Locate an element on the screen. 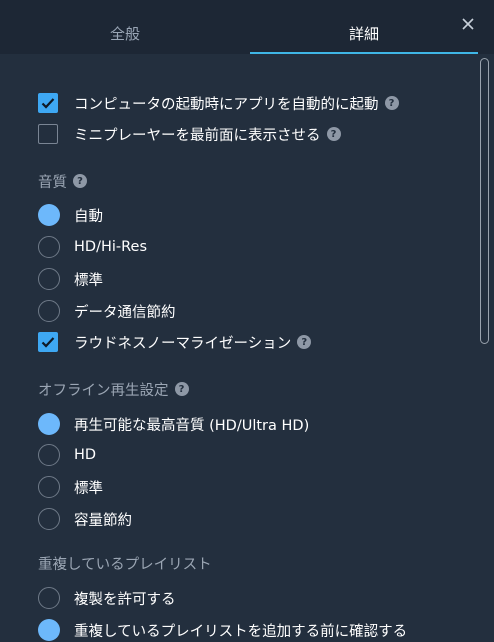 This screenshot has height=642, width=494. duplicates-option-confirm: 重複しているプレイリストを追加する前に確認する is located at coordinates (222, 630).